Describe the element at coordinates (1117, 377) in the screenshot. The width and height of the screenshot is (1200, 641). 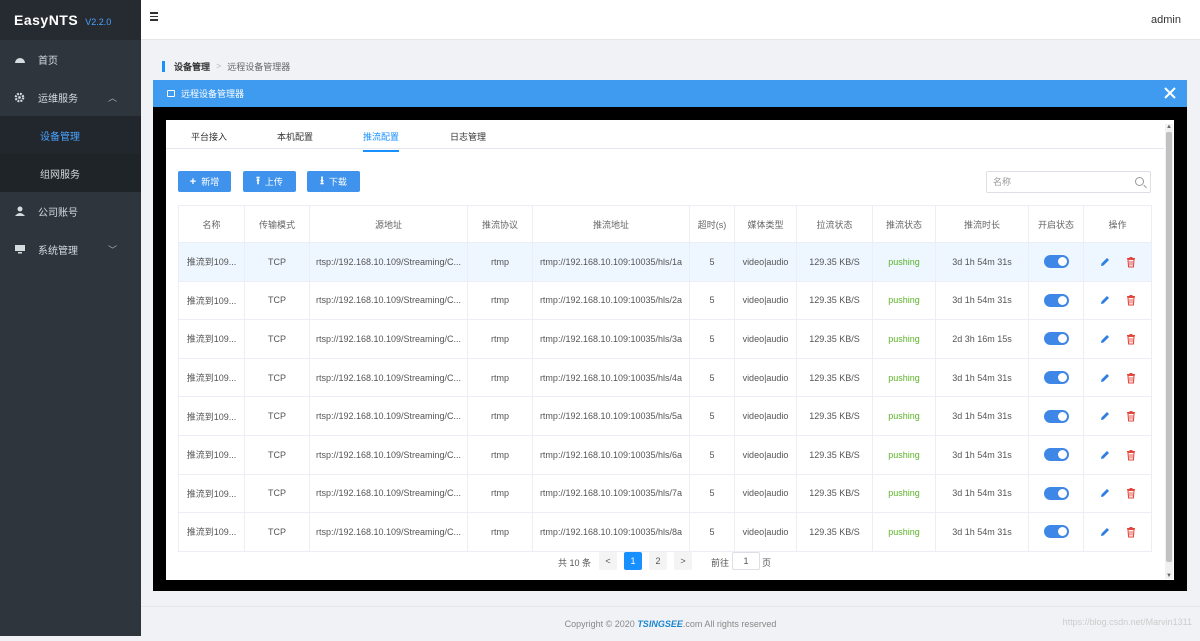
I see `actions-cell` at that location.